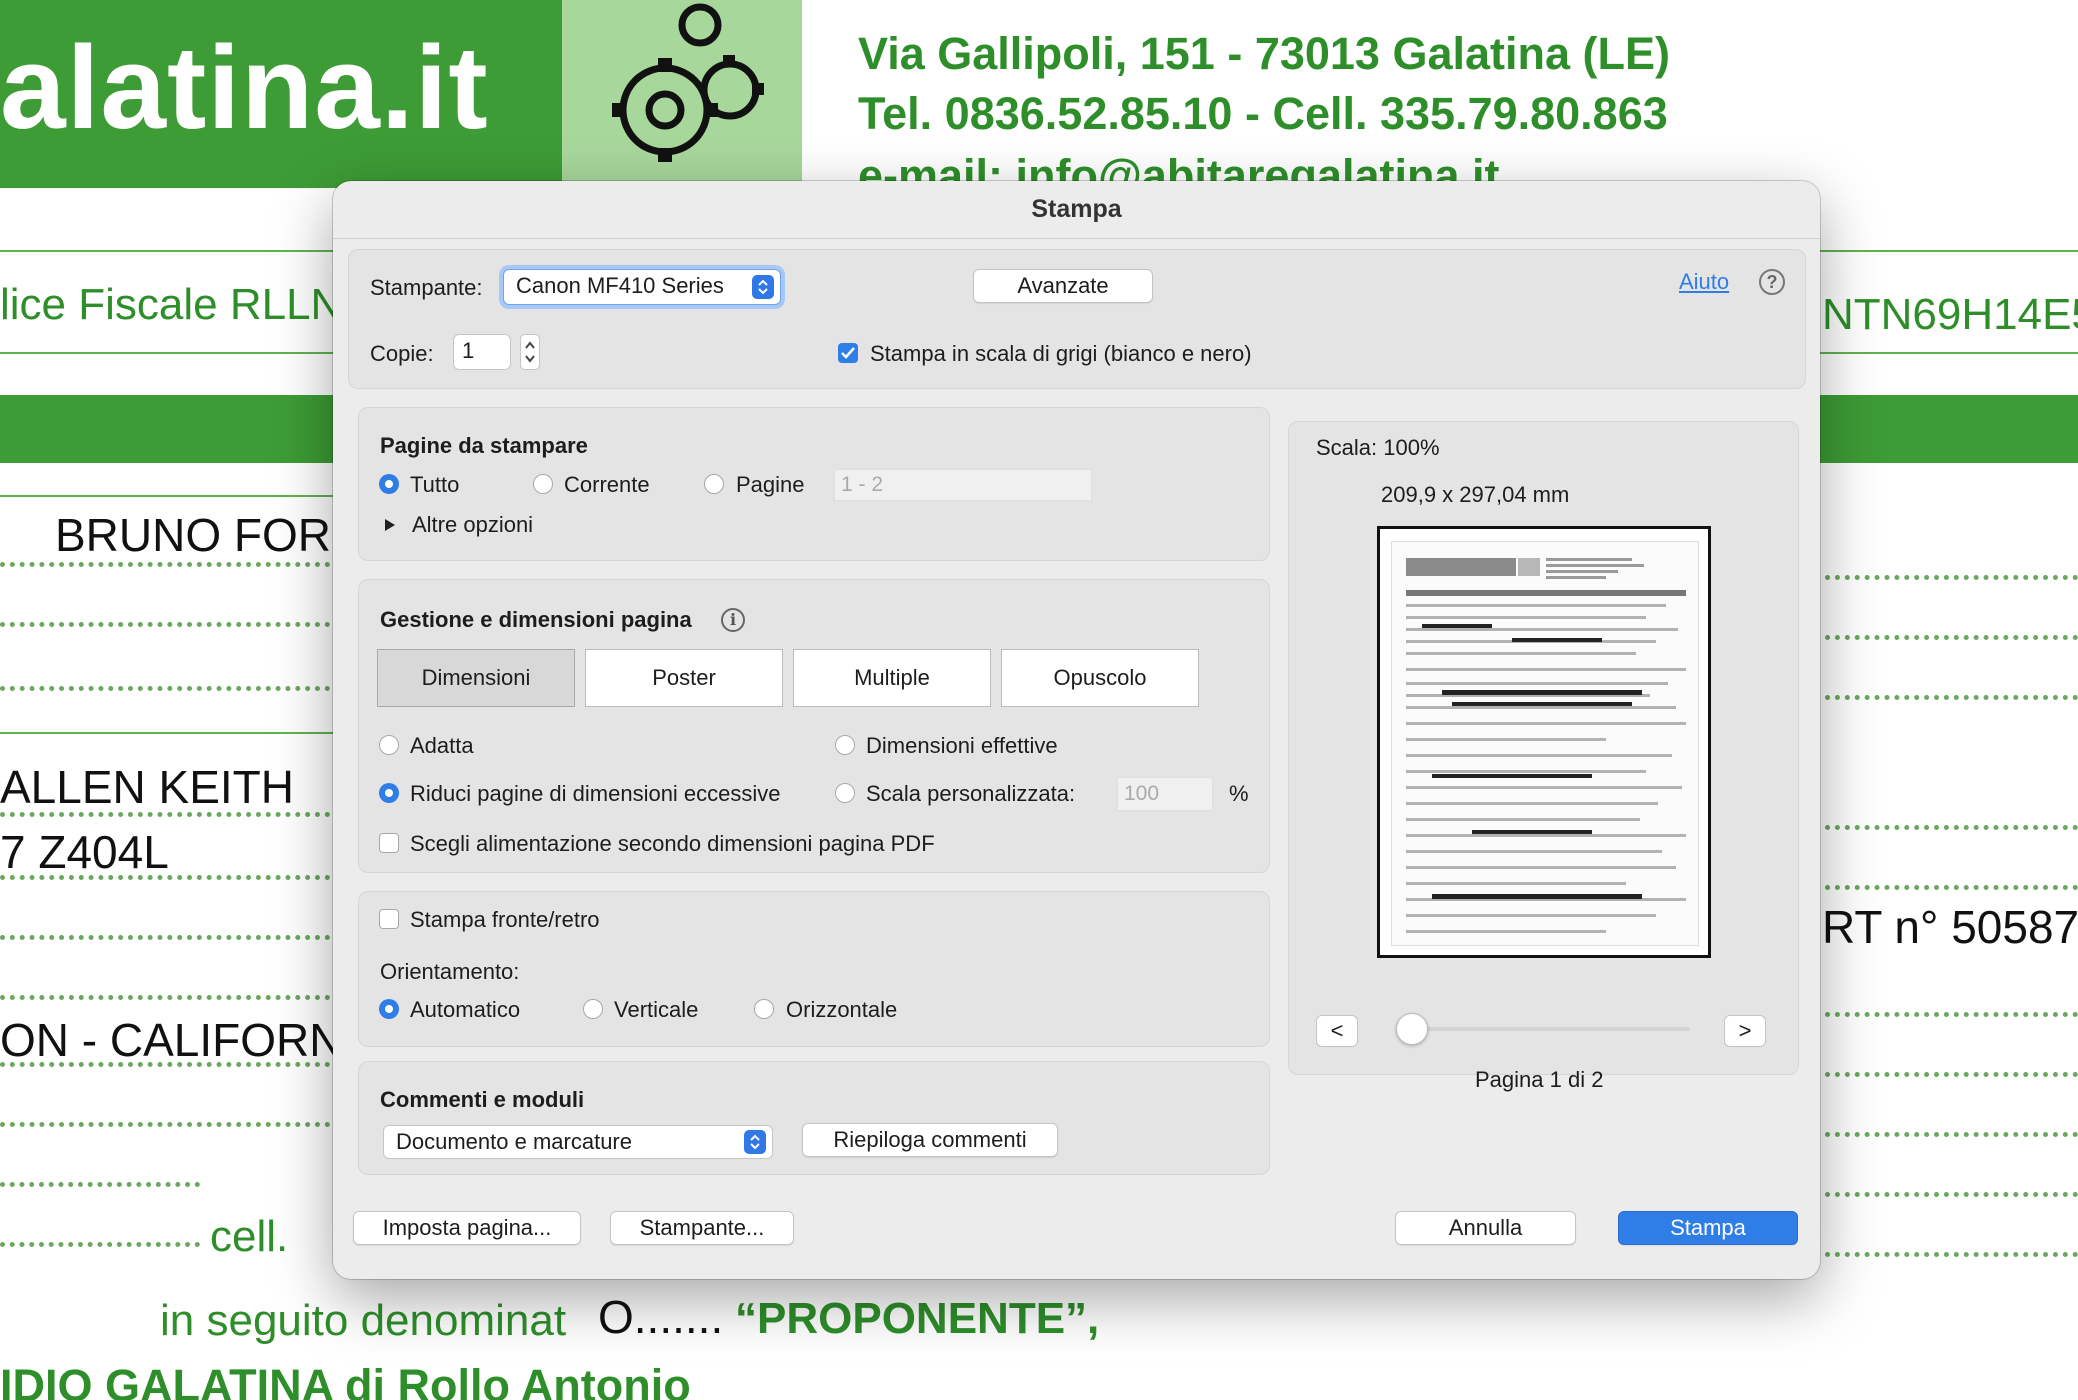  I want to click on pages-range-radio, so click(714, 484).